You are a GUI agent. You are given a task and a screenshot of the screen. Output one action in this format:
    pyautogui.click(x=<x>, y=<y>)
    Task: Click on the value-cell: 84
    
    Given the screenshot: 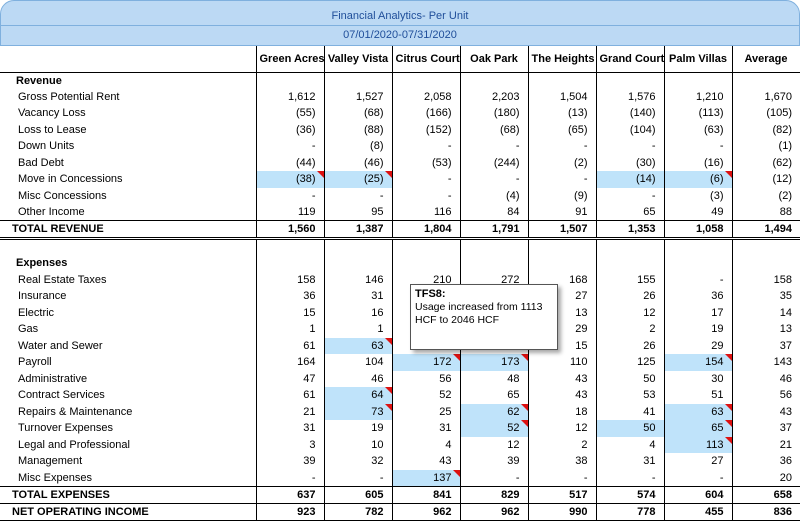 What is the action you would take?
    pyautogui.click(x=493, y=212)
    